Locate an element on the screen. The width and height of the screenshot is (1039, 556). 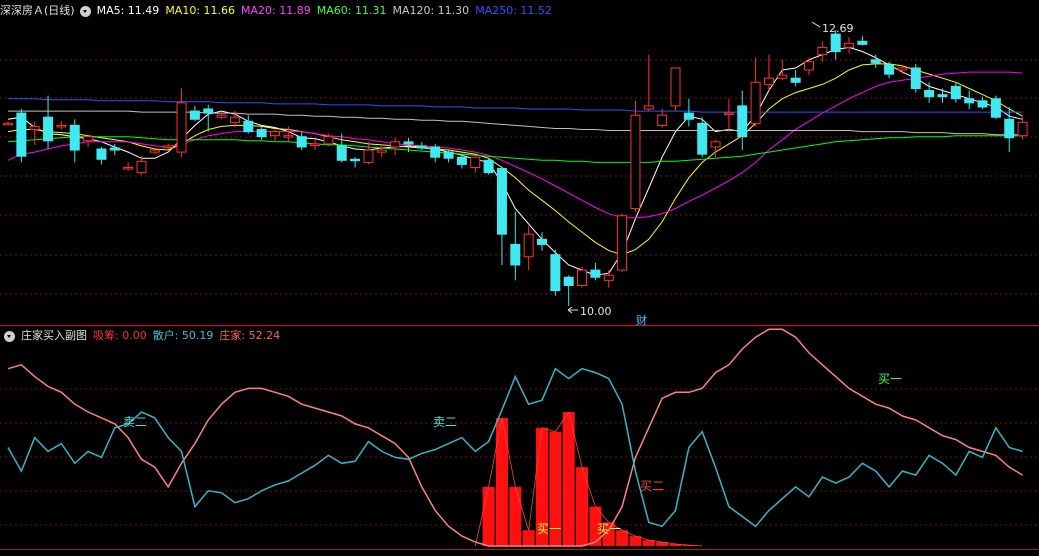
indicator-title: 庄家买入副图 is located at coordinates (54, 335).